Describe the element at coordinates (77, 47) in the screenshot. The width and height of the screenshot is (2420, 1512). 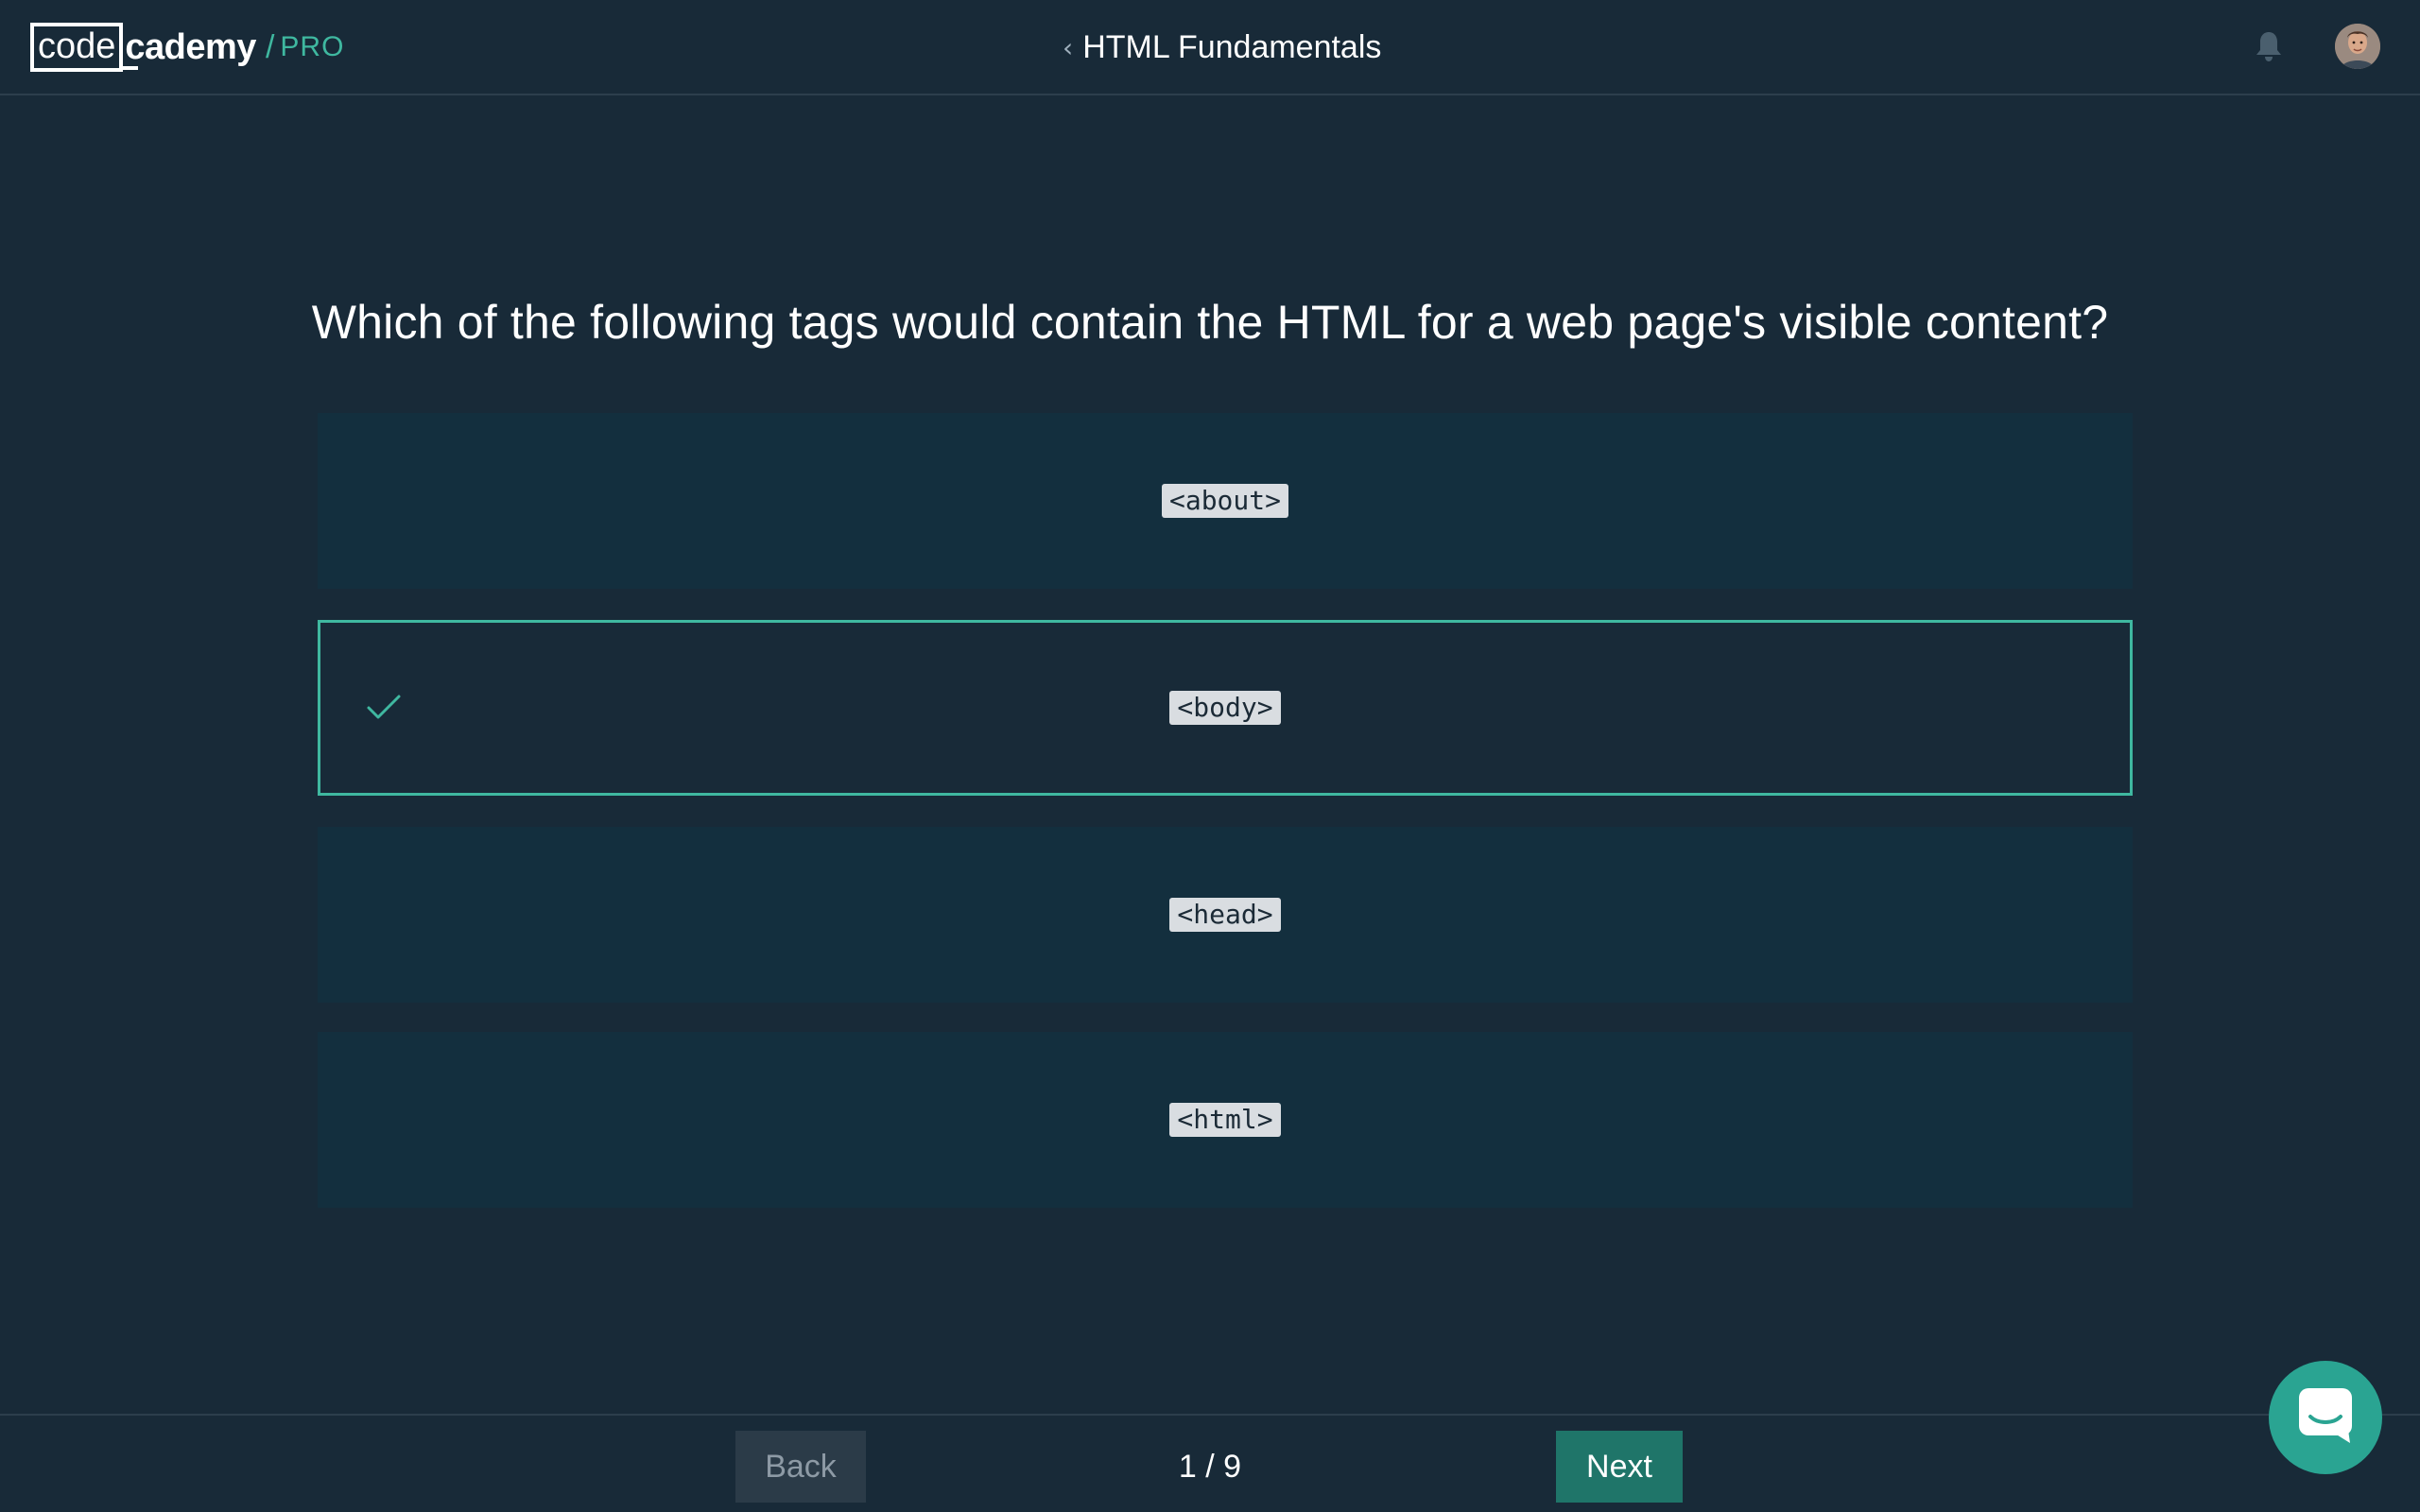
I see `logo-code-box: code` at that location.